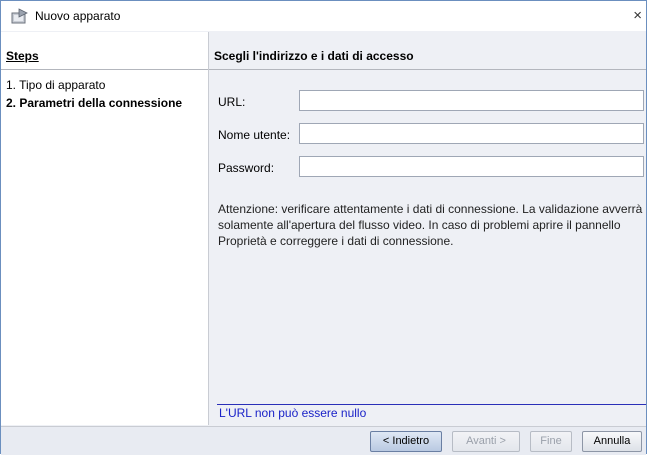 This screenshot has width=647, height=455. I want to click on username-input, so click(471, 133).